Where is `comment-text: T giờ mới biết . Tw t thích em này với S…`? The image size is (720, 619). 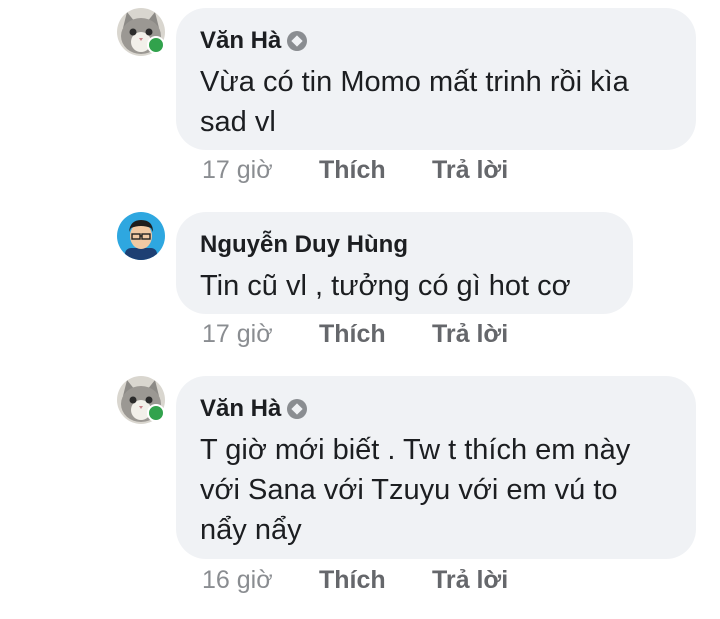
comment-text: T giờ mới biết . Tw t thích em này với S… is located at coordinates (415, 490).